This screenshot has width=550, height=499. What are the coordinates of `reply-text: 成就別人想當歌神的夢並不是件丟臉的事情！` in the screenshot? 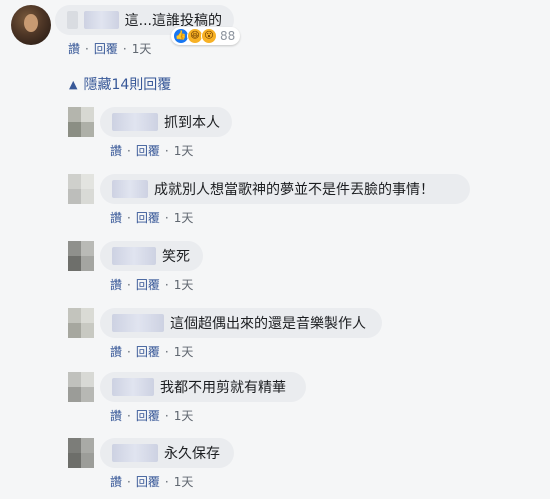 It's located at (294, 190).